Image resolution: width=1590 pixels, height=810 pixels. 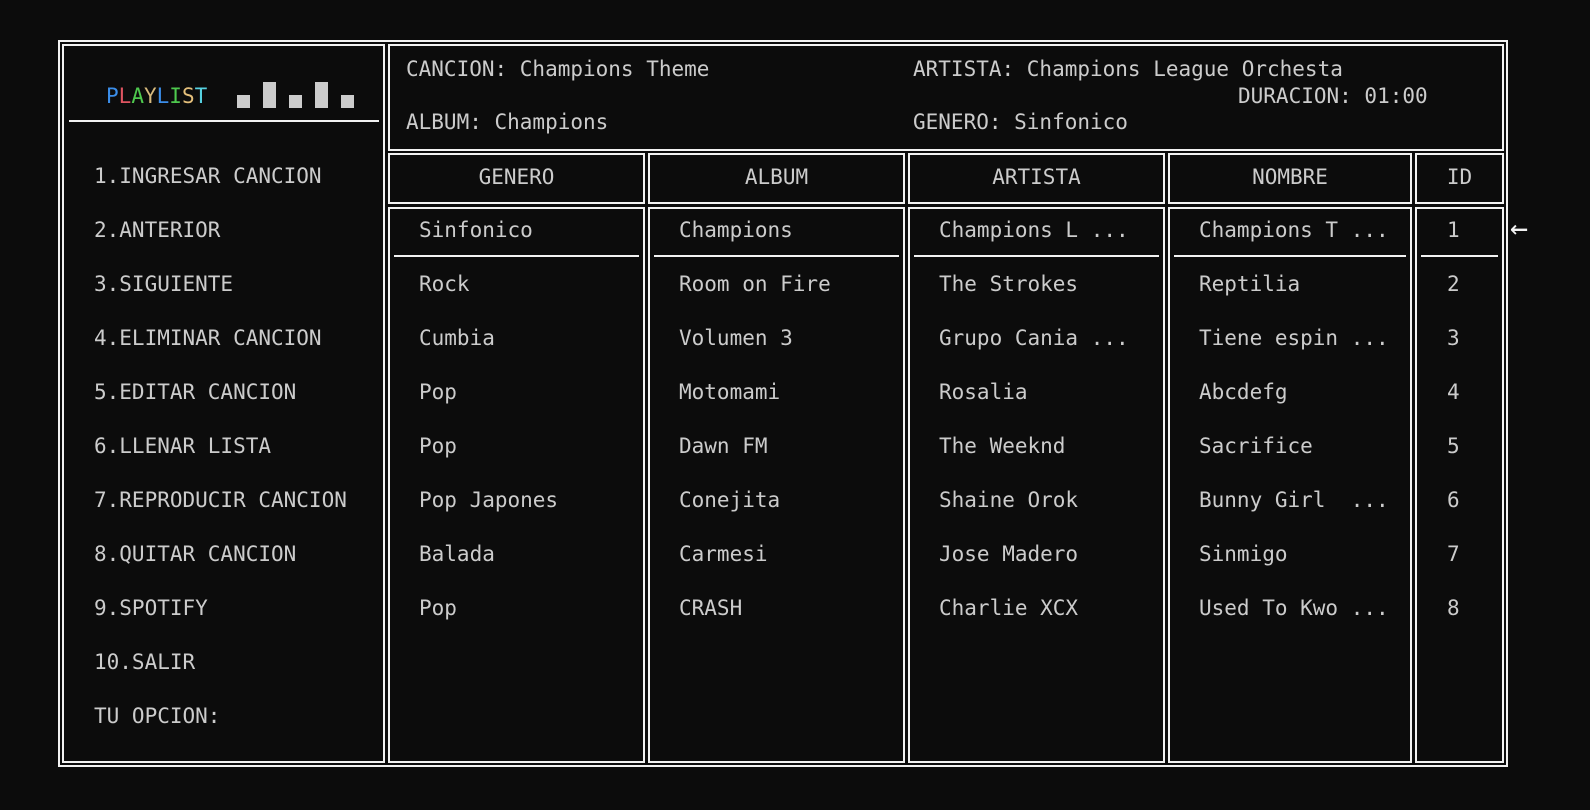 I want to click on logo-text: PLAYLIST, so click(x=156, y=96).